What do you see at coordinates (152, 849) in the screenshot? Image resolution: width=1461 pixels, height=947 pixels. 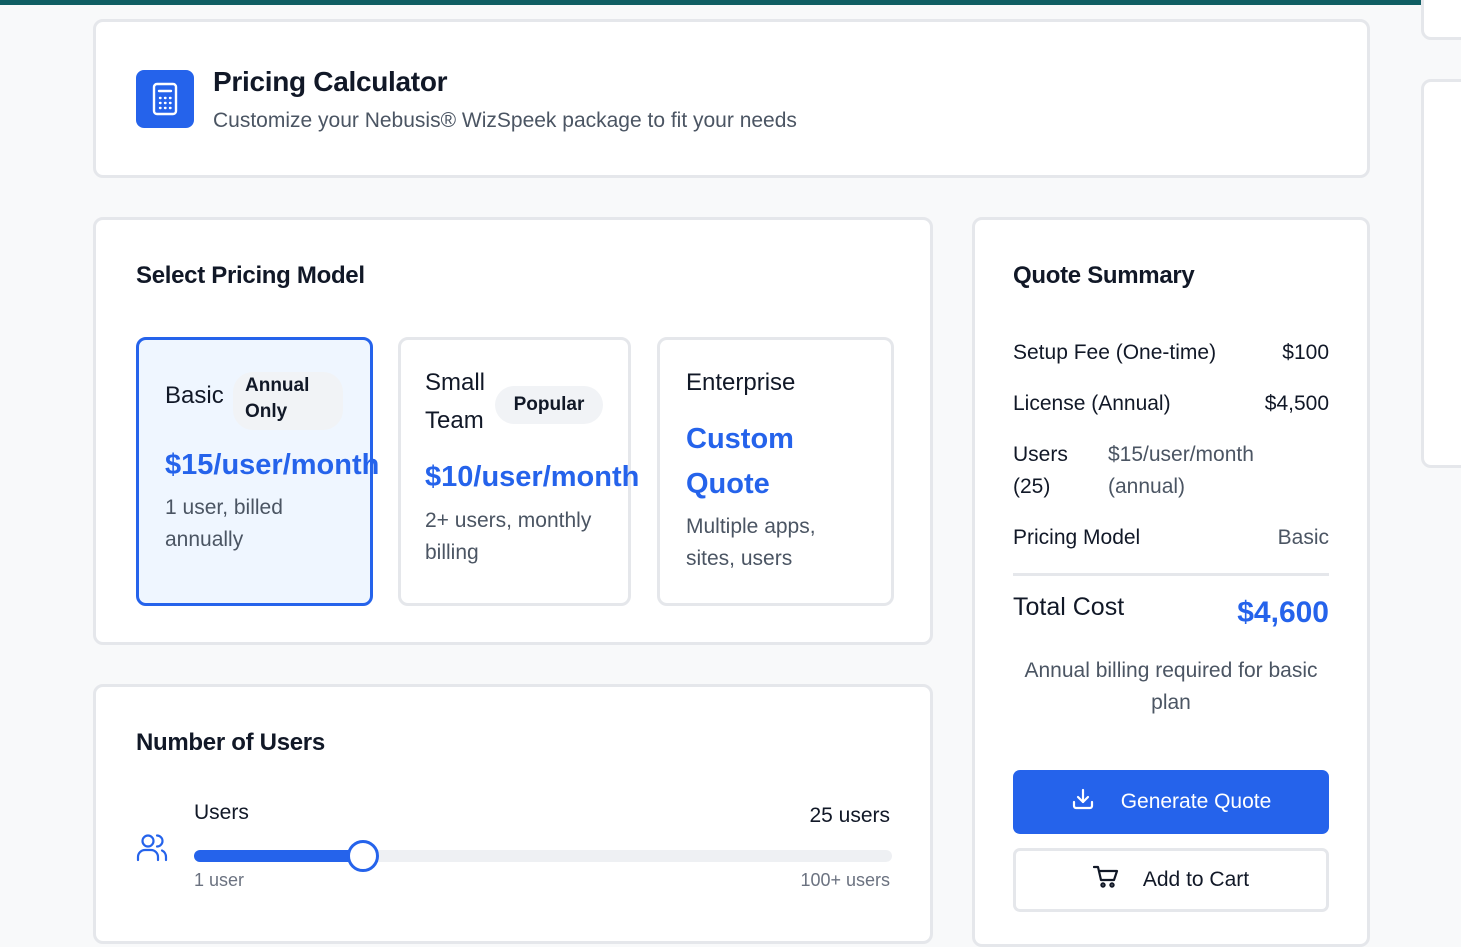 I see `users-icon` at bounding box center [152, 849].